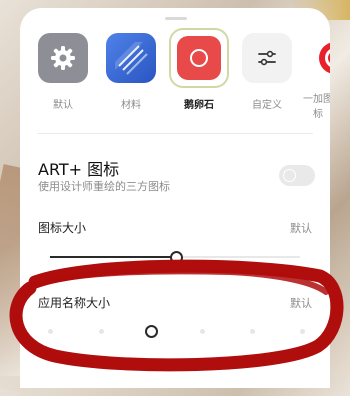 The image size is (350, 396). I want to click on art-plus-title: ART+ 图标, so click(79, 169).